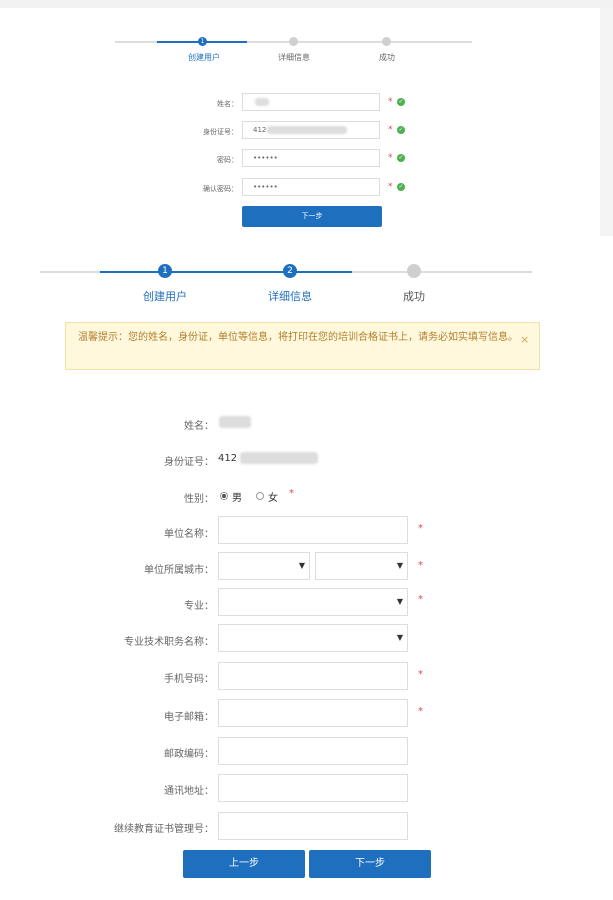  Describe the element at coordinates (313, 638) in the screenshot. I see `tech-title-select: ▼` at that location.